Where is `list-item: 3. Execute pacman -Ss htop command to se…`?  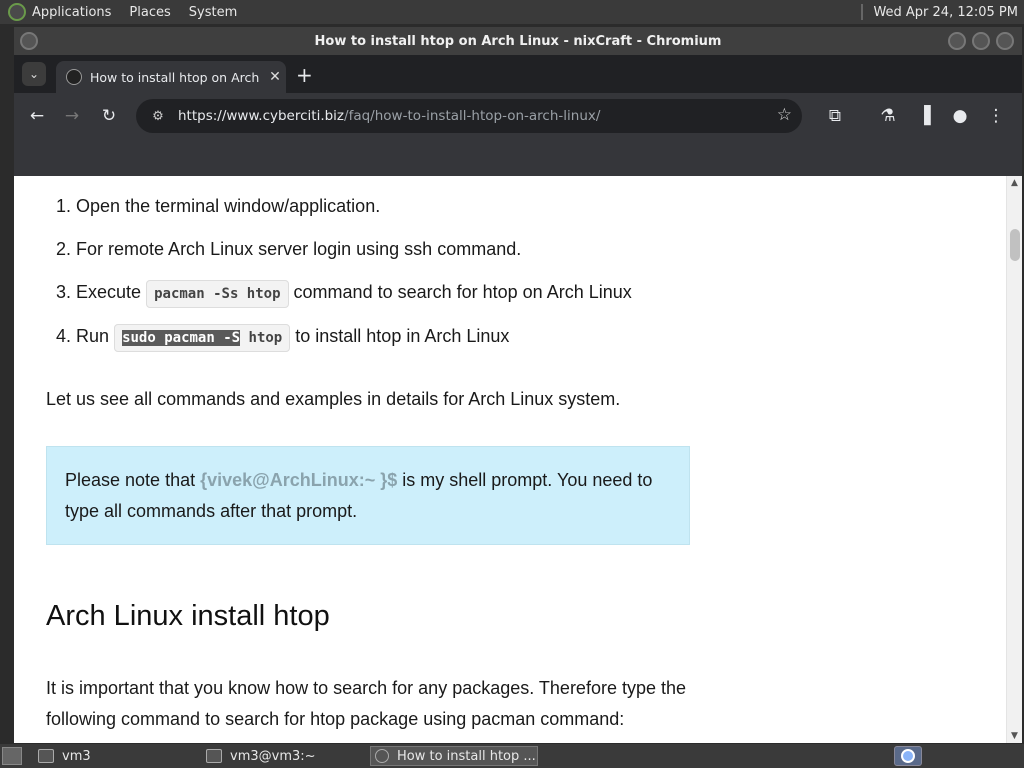 list-item: 3. Execute pacman -Ss htop command to se… is located at coordinates (344, 294).